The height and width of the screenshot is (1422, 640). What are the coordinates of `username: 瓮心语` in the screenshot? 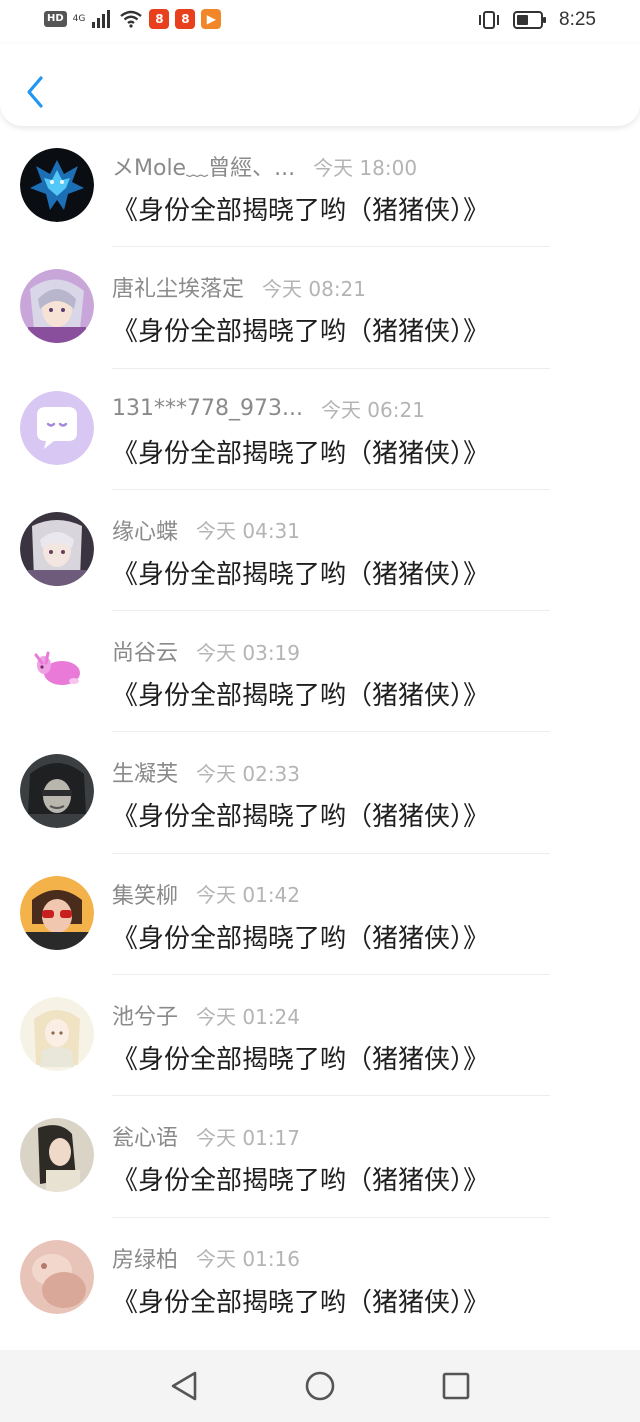 It's located at (145, 1139).